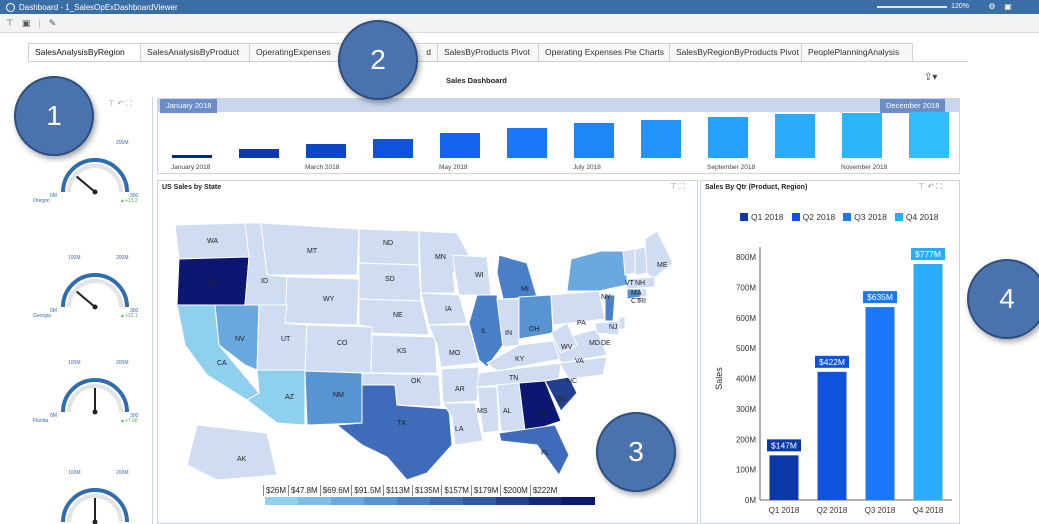 The width and height of the screenshot is (1039, 524). Describe the element at coordinates (195, 52) in the screenshot. I see `tab-1: SalesAnalysisByProduct` at that location.